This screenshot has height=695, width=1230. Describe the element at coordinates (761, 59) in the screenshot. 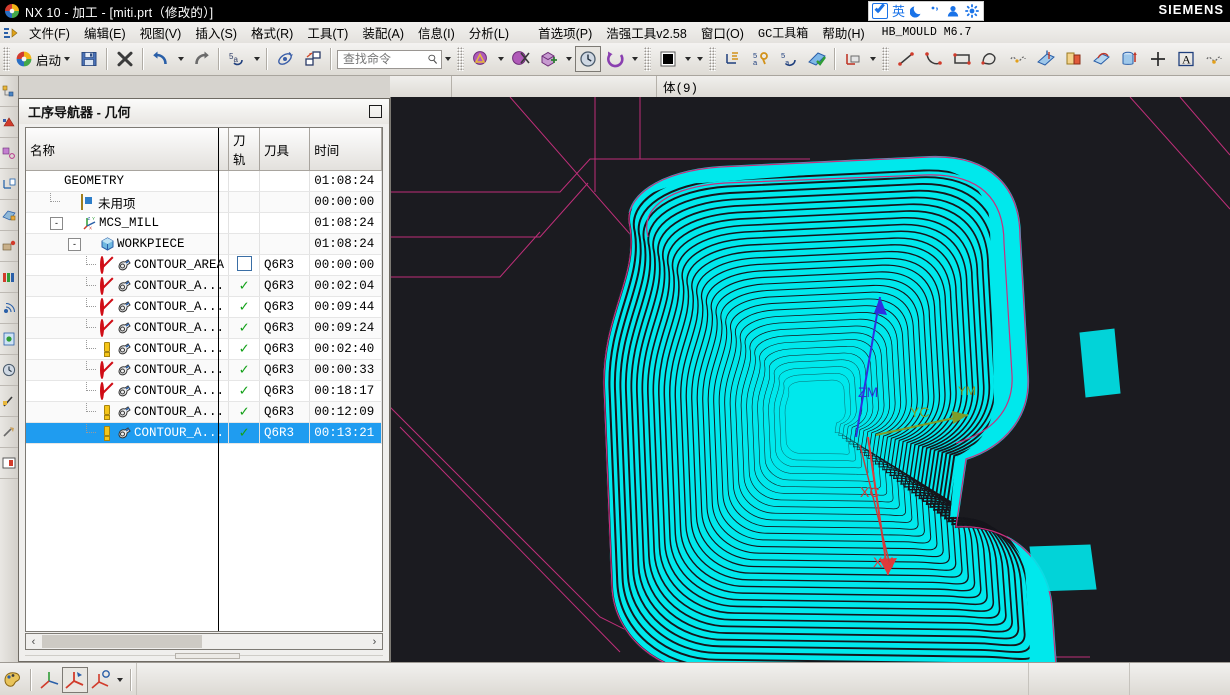

I see `wcs-dynamics-button: 5 a` at that location.